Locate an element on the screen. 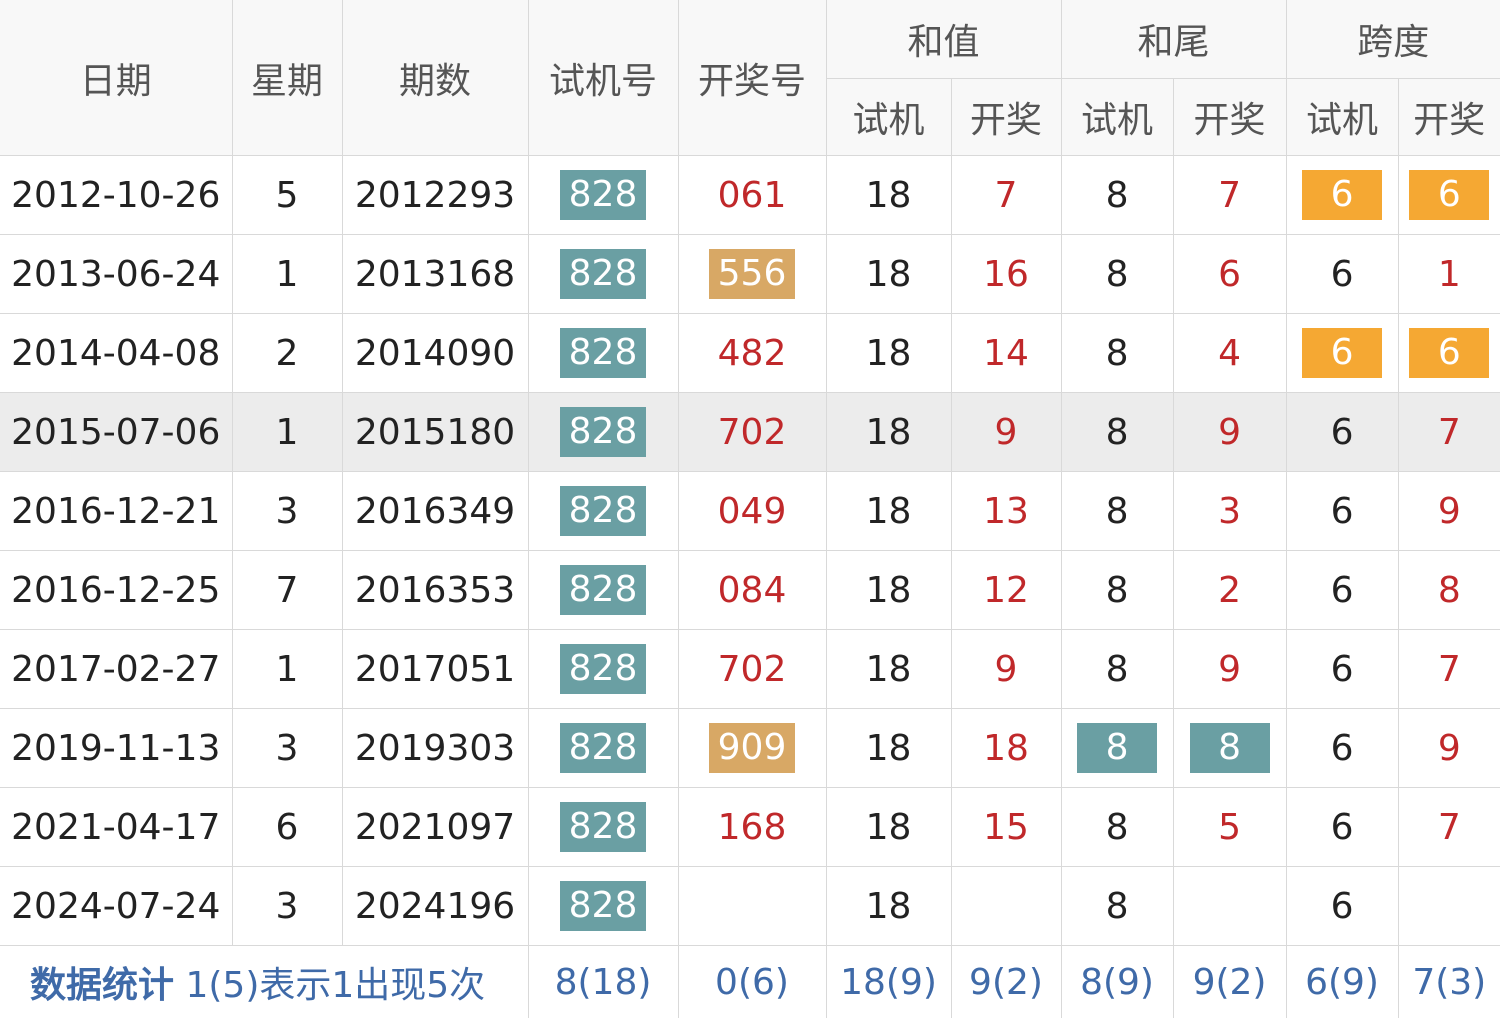  stats-span-trial-cell: 6(9) is located at coordinates (1342, 981).